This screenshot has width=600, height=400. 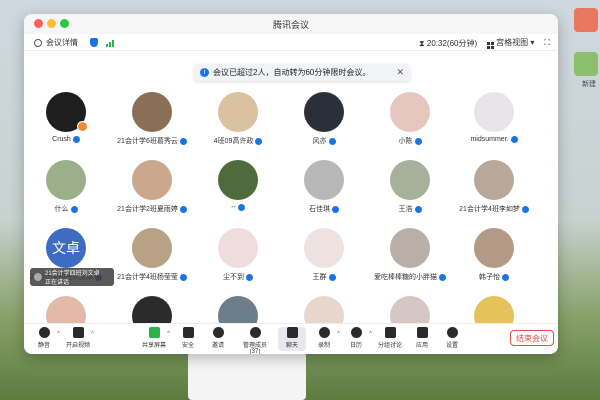 What do you see at coordinates (494, 187) in the screenshot?
I see `participant-tile: 21会计学4班李如梦` at bounding box center [494, 187].